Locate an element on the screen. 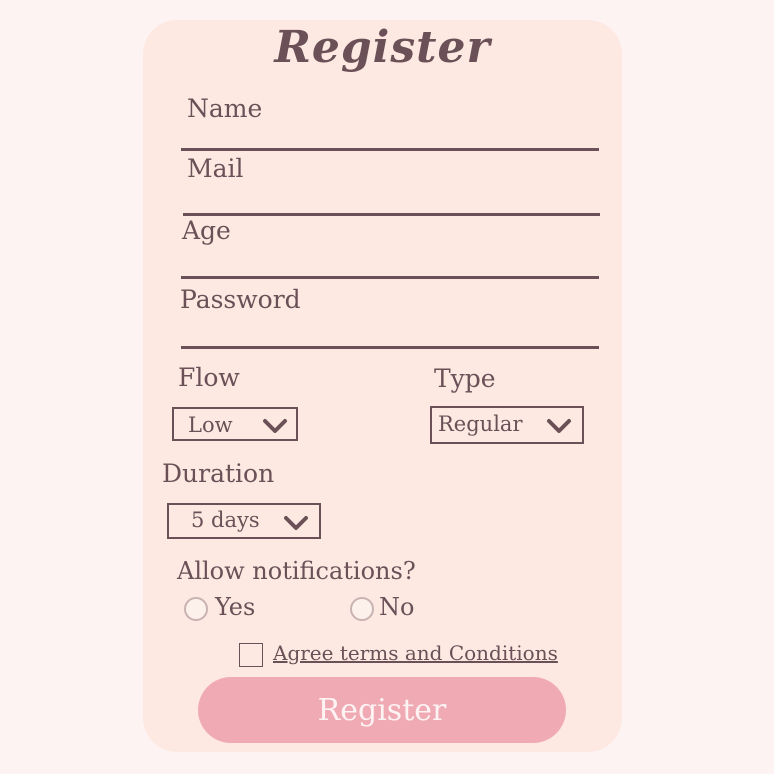 The image size is (774, 774). notifications-yes-radio is located at coordinates (196, 609).